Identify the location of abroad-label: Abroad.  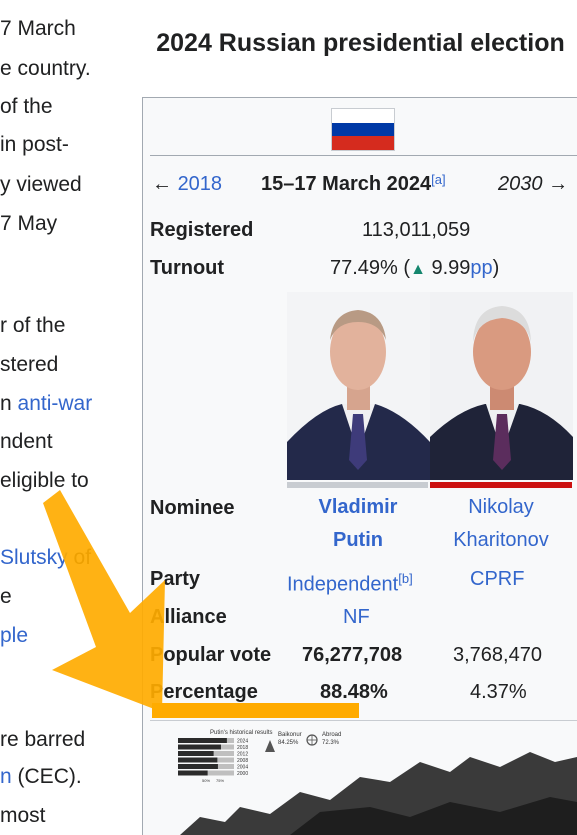
(331, 735).